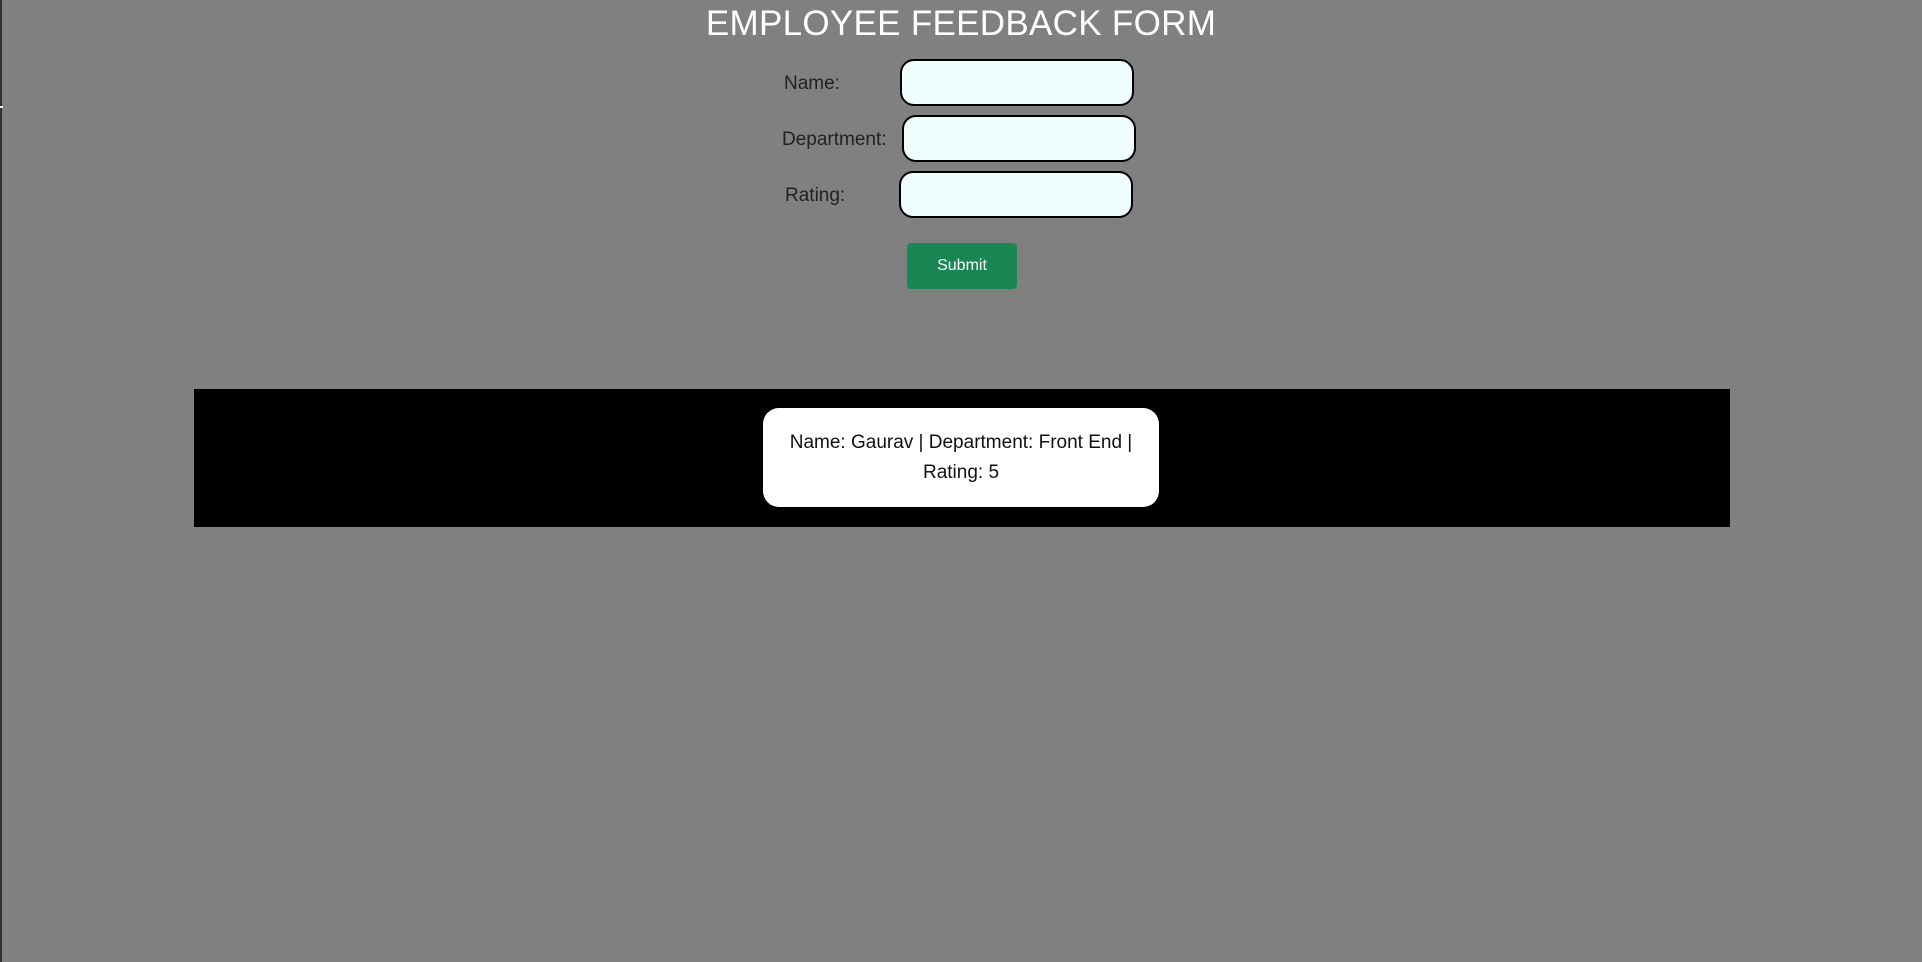  I want to click on submit-button: Submit, so click(962, 266).